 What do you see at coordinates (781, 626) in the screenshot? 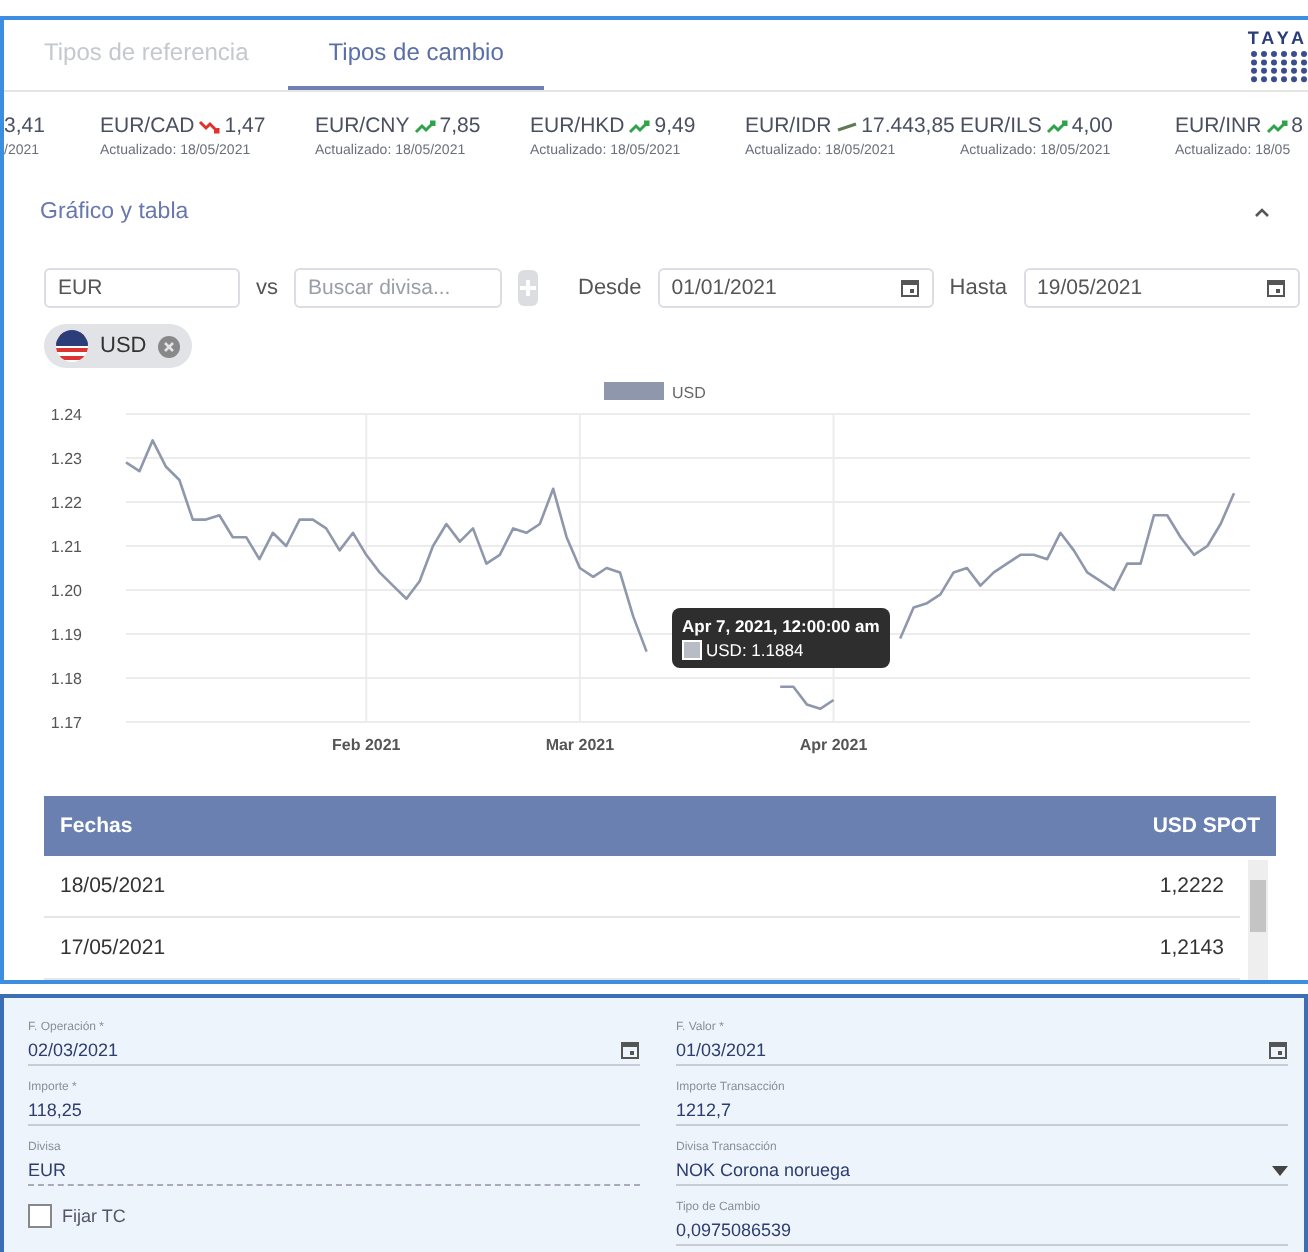
I see `tooltip-title: Apr 7, 2021, 12:00:00 am` at bounding box center [781, 626].